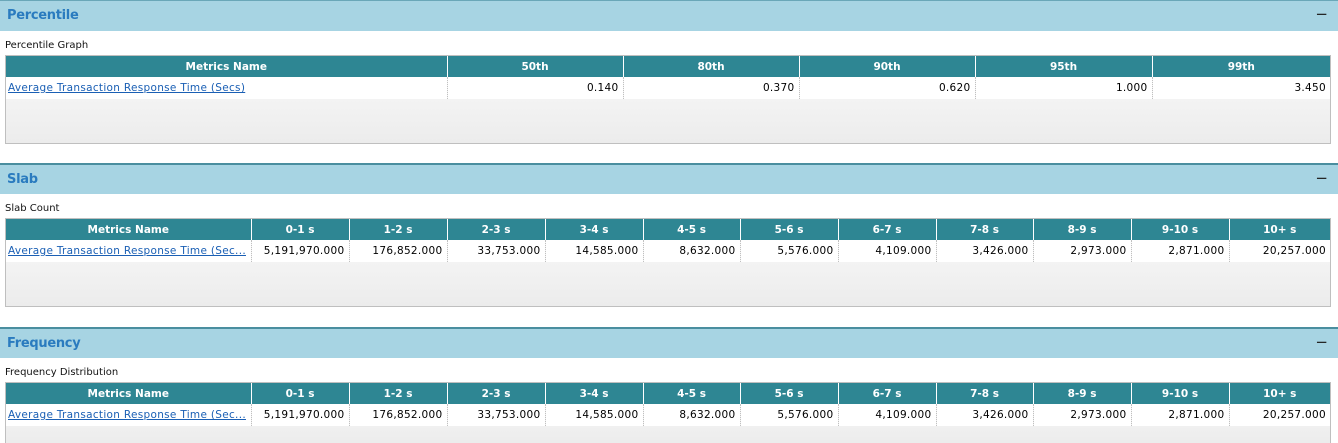  What do you see at coordinates (1241, 88) in the screenshot?
I see `value-cell: 3.450` at bounding box center [1241, 88].